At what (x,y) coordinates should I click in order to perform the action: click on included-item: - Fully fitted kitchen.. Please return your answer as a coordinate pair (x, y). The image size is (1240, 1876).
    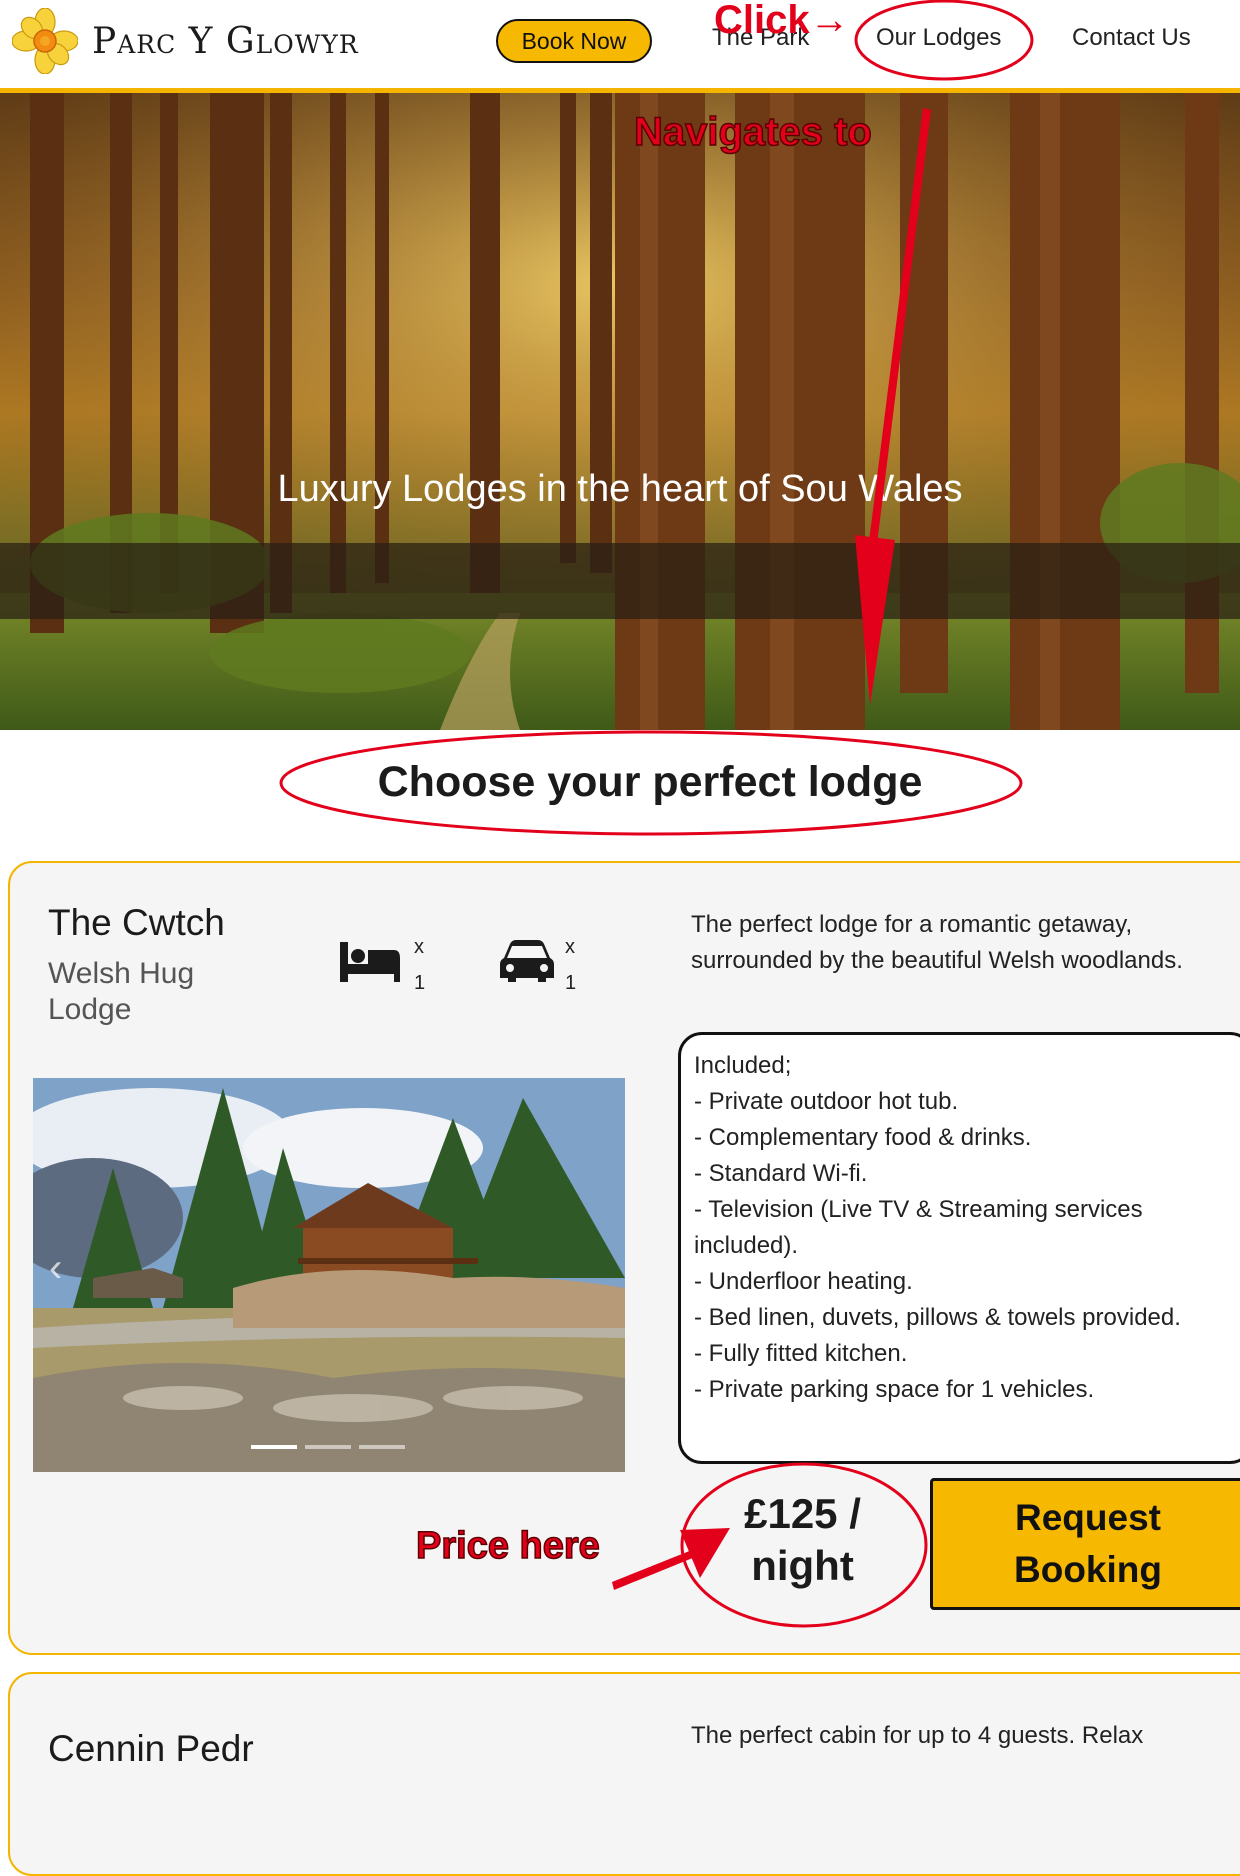
    Looking at the image, I should click on (801, 1353).